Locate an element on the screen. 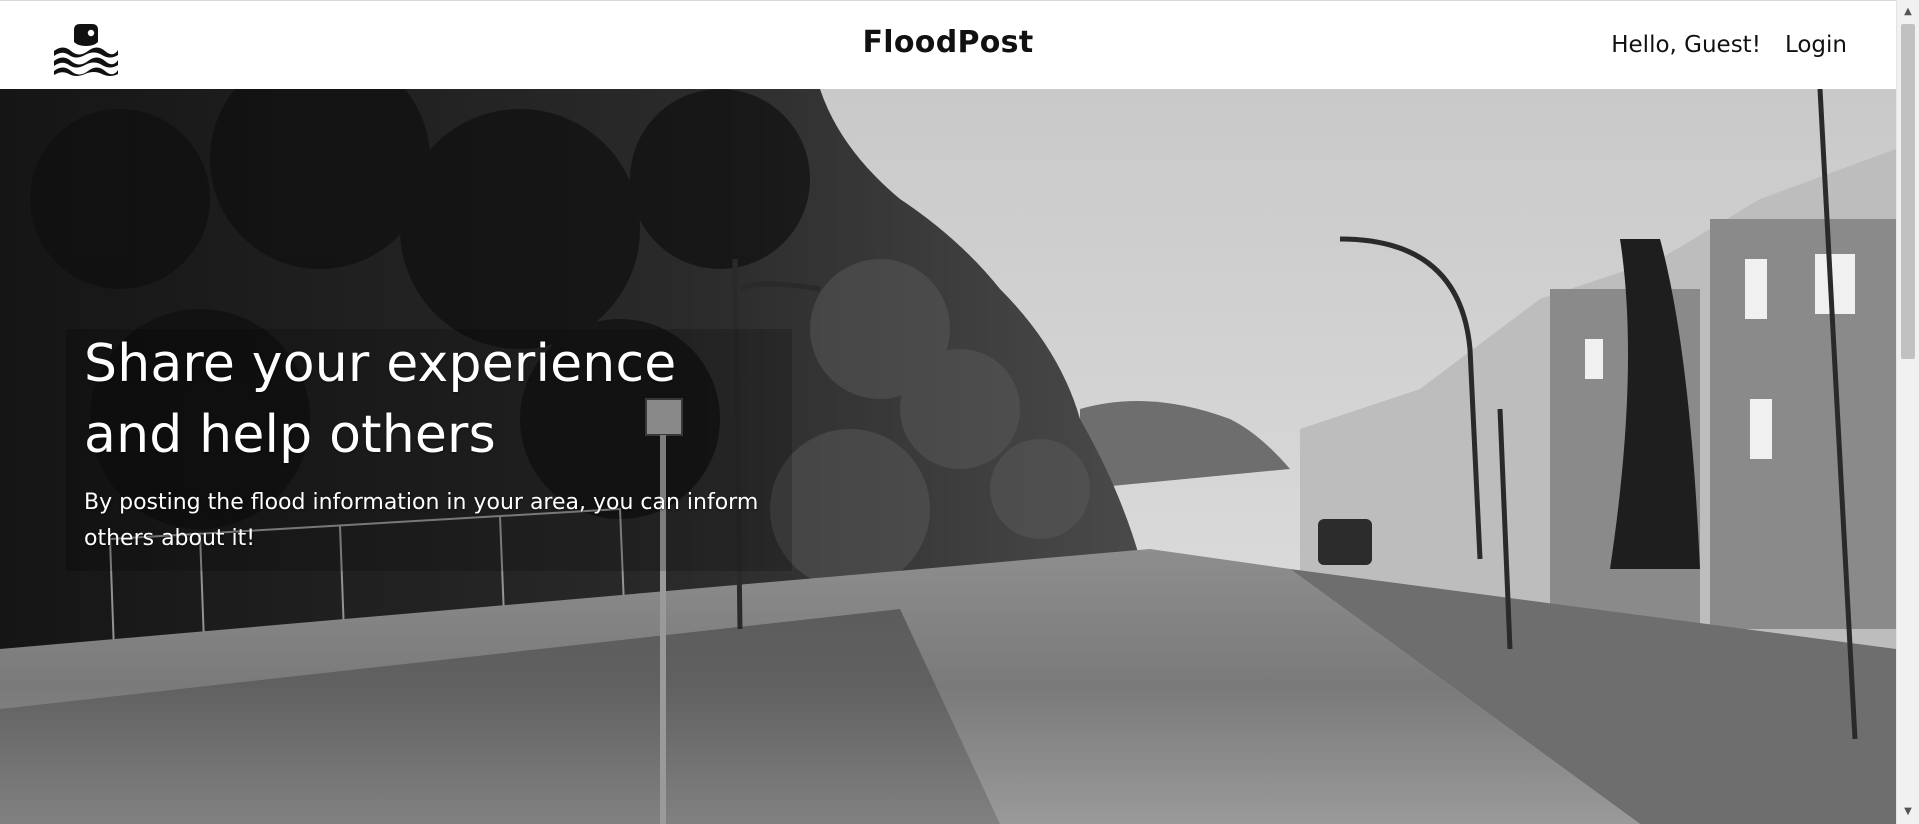 The image size is (1919, 824). scroll-up-arrow-icon: ▲ is located at coordinates (1908, 12).